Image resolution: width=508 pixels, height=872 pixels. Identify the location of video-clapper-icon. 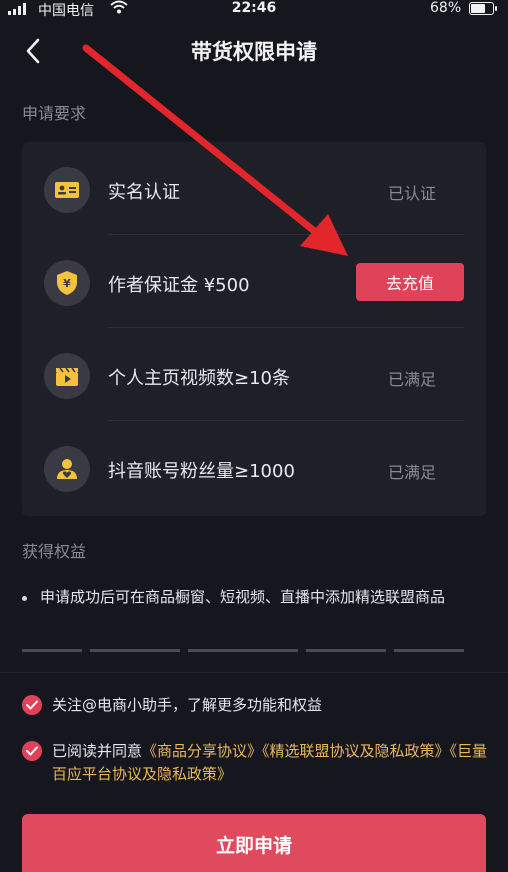
(67, 376).